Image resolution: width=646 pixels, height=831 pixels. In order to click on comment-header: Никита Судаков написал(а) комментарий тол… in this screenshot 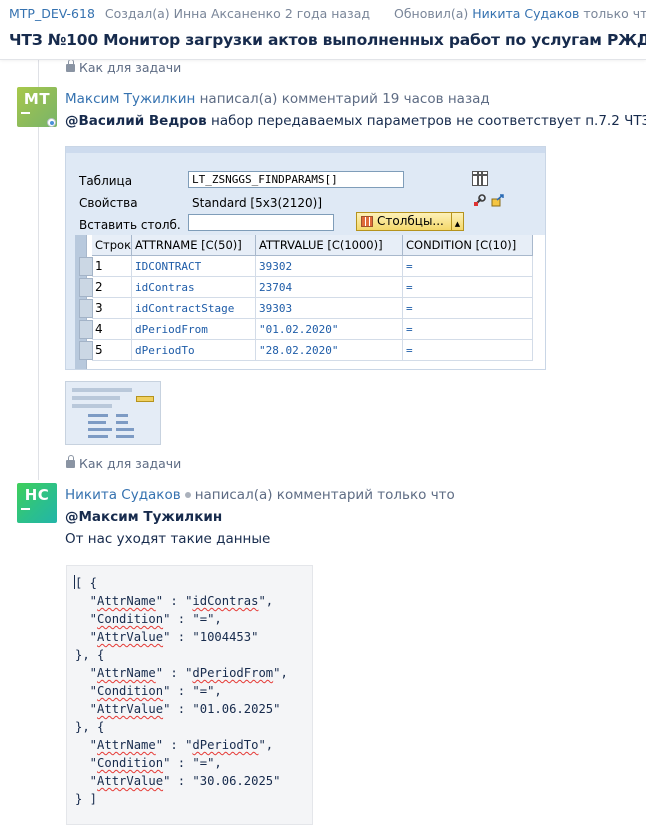, I will do `click(260, 495)`.